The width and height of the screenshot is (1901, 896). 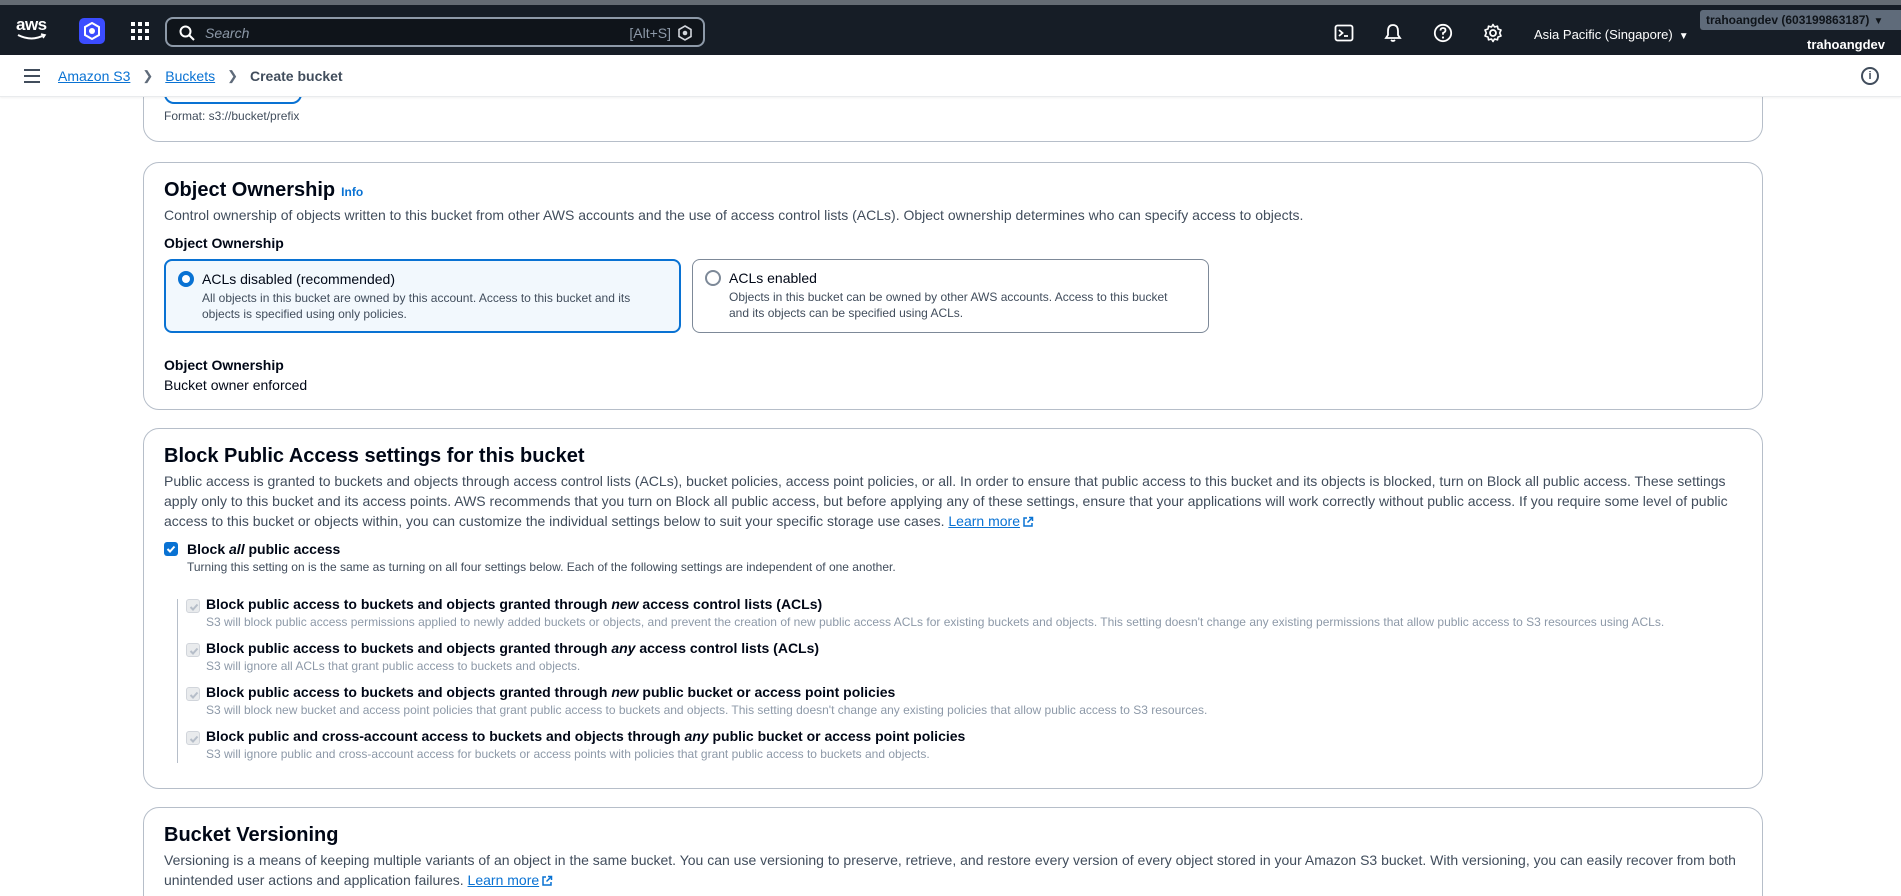 I want to click on breadcrumb: Amazon S3 ❯ Buckets ❯ Create bucket, so click(x=200, y=76).